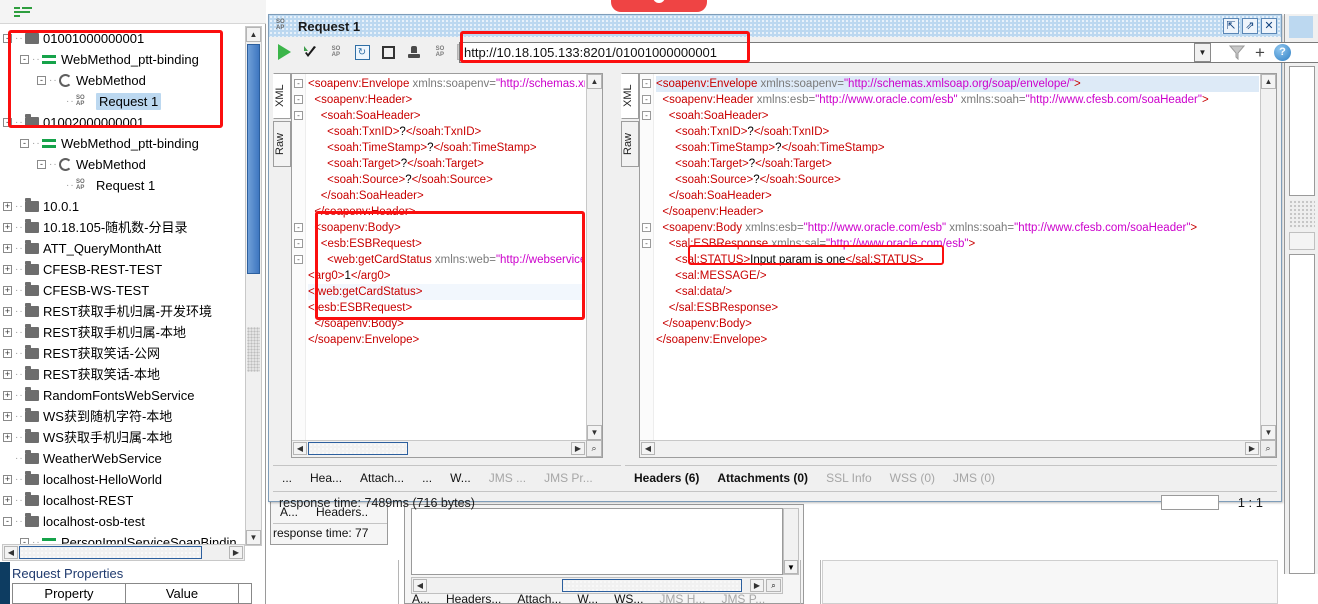 Image resolution: width=1318 pixels, height=604 pixels. I want to click on resp-scroll-down: ▼, so click(1268, 432).